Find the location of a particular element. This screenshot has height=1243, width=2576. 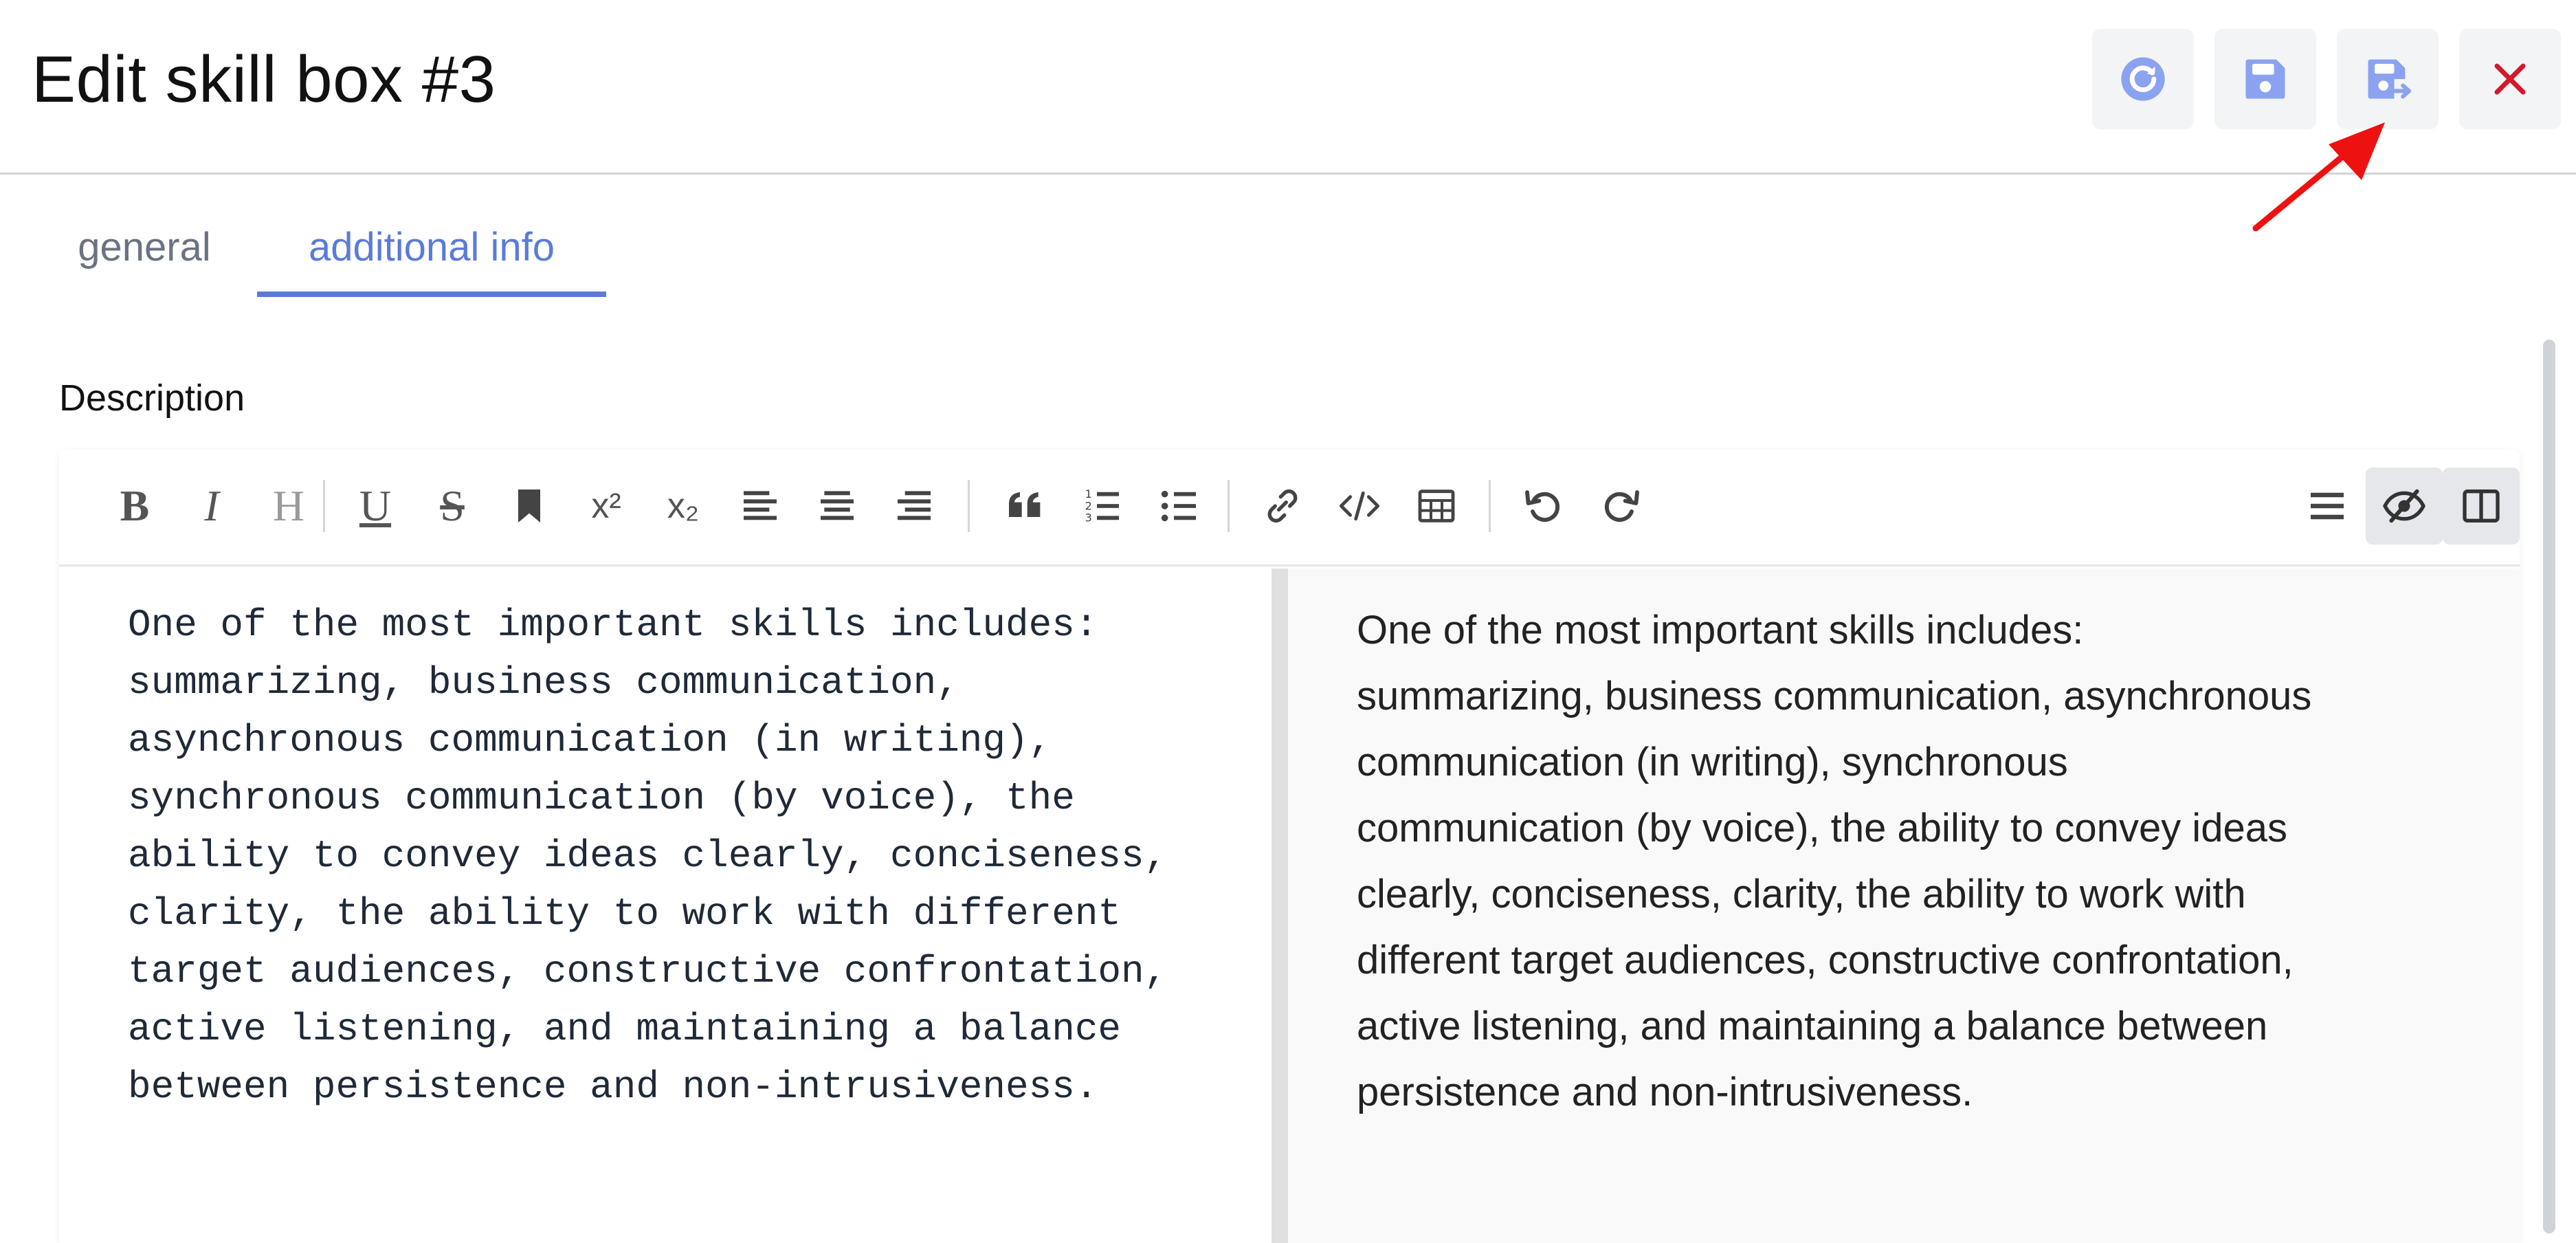

align-center-button is located at coordinates (837, 506).